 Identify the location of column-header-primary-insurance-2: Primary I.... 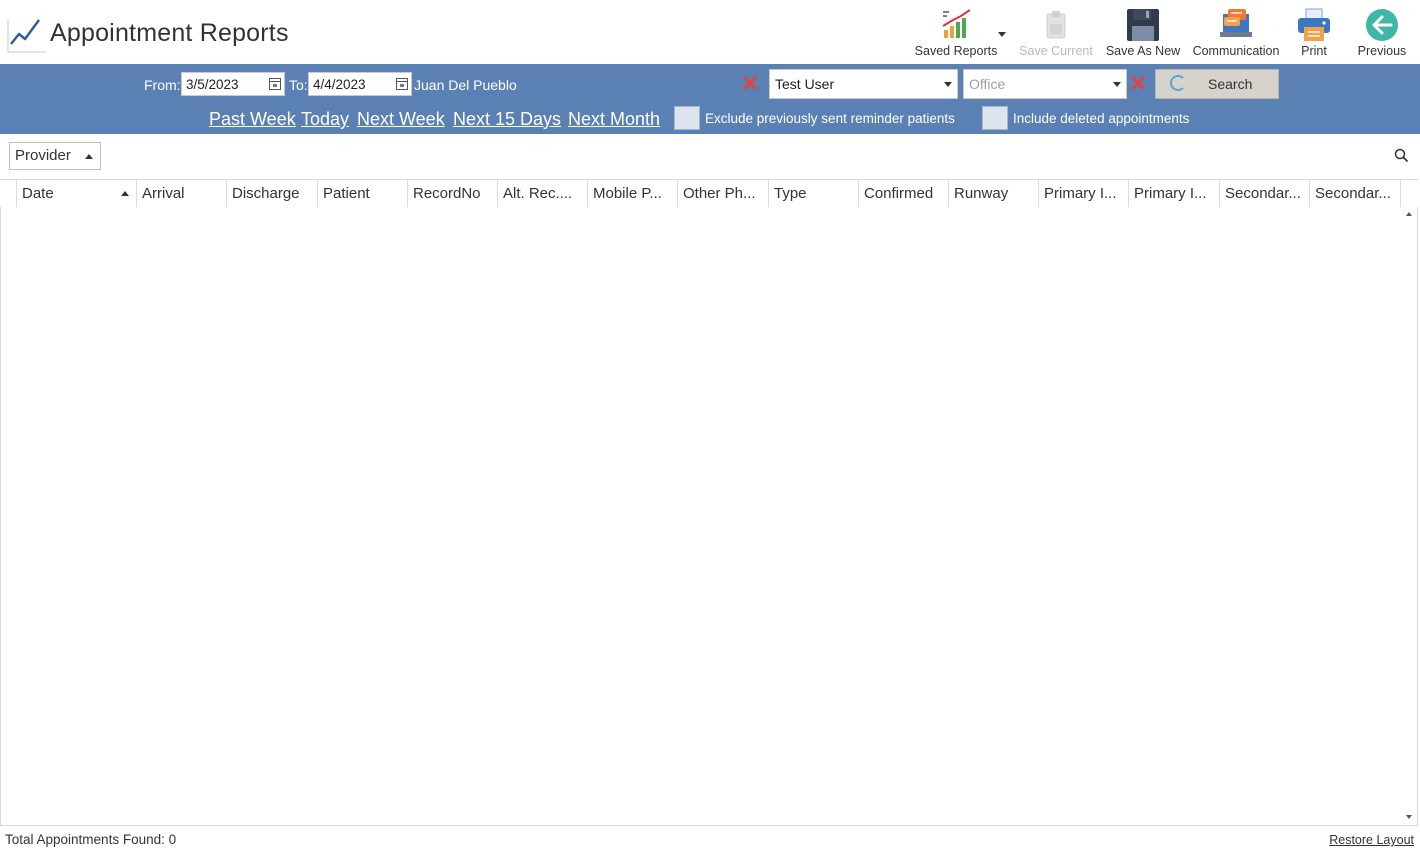
(1174, 193).